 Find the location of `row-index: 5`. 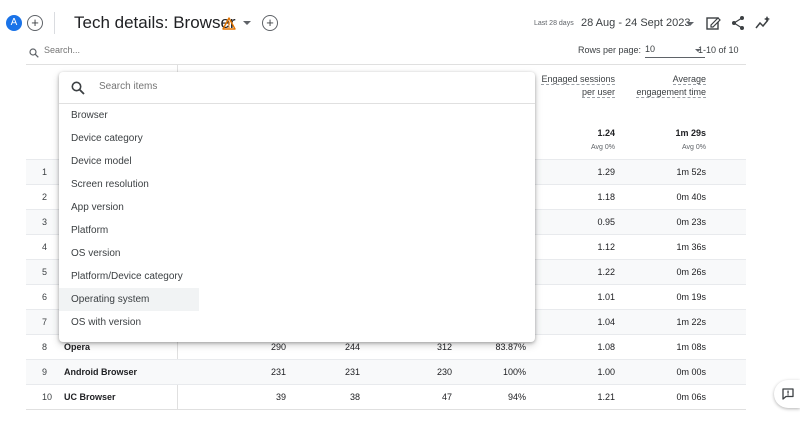

row-index: 5 is located at coordinates (45, 272).